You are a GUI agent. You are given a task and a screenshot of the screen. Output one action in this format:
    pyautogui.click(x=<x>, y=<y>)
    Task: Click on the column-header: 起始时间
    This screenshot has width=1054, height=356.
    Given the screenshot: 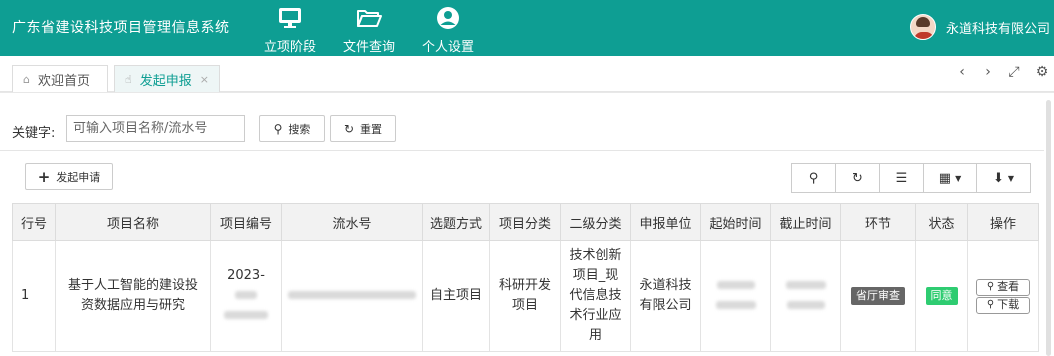 What is the action you would take?
    pyautogui.click(x=735, y=222)
    